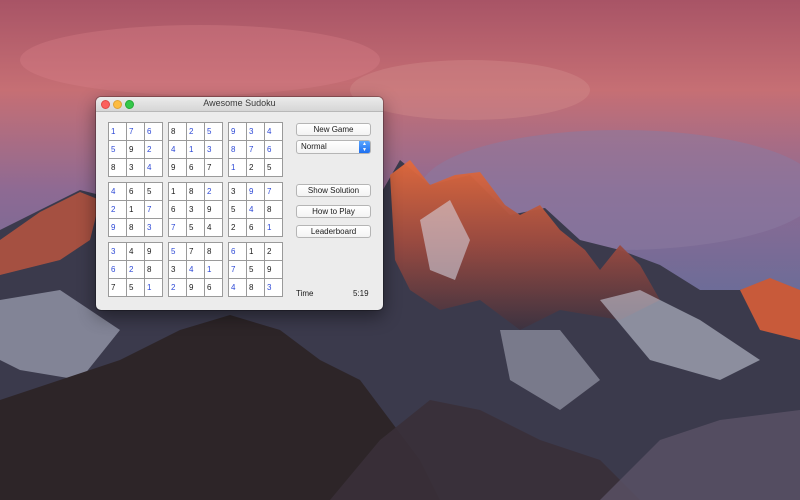 This screenshot has height=500, width=800. I want to click on leaderboard-button: Leaderboard, so click(333, 231).